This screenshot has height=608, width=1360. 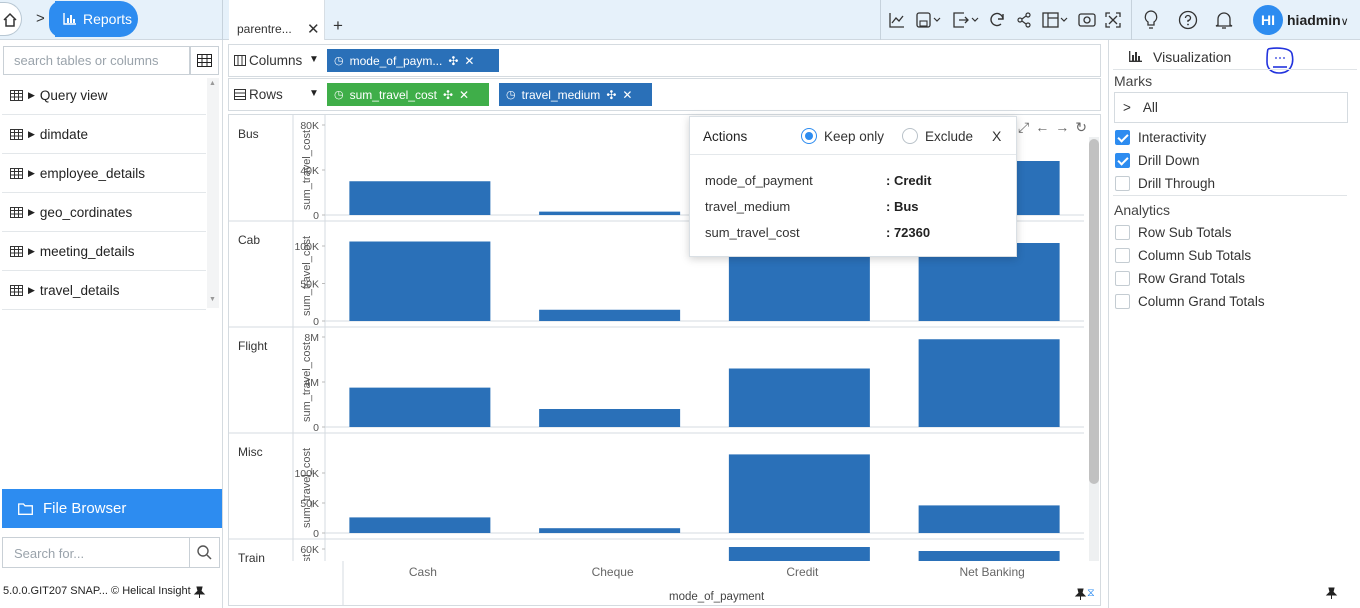 What do you see at coordinates (897, 20) in the screenshot?
I see `chart-type-icon` at bounding box center [897, 20].